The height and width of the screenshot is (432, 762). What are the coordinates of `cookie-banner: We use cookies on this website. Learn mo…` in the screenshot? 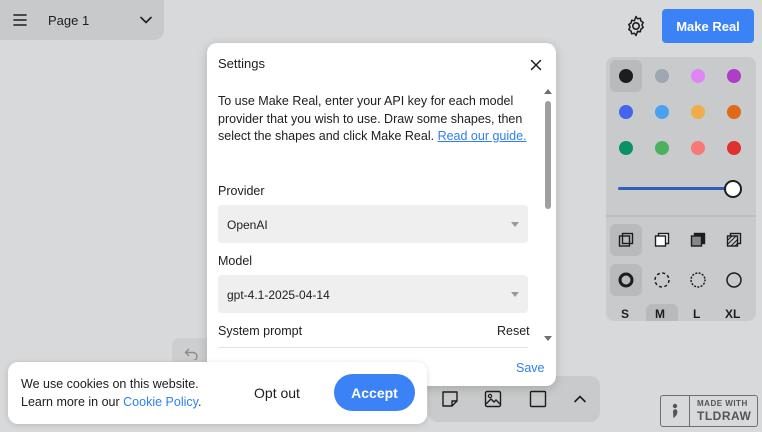 It's located at (217, 393).